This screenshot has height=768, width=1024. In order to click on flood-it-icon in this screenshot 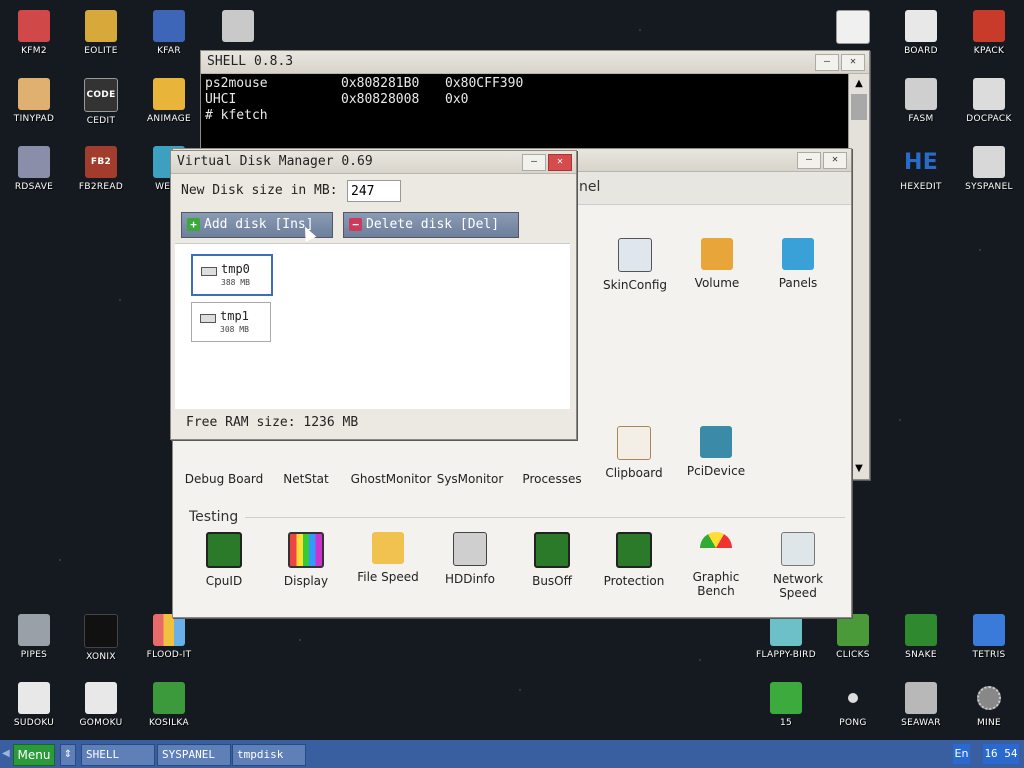, I will do `click(169, 630)`.